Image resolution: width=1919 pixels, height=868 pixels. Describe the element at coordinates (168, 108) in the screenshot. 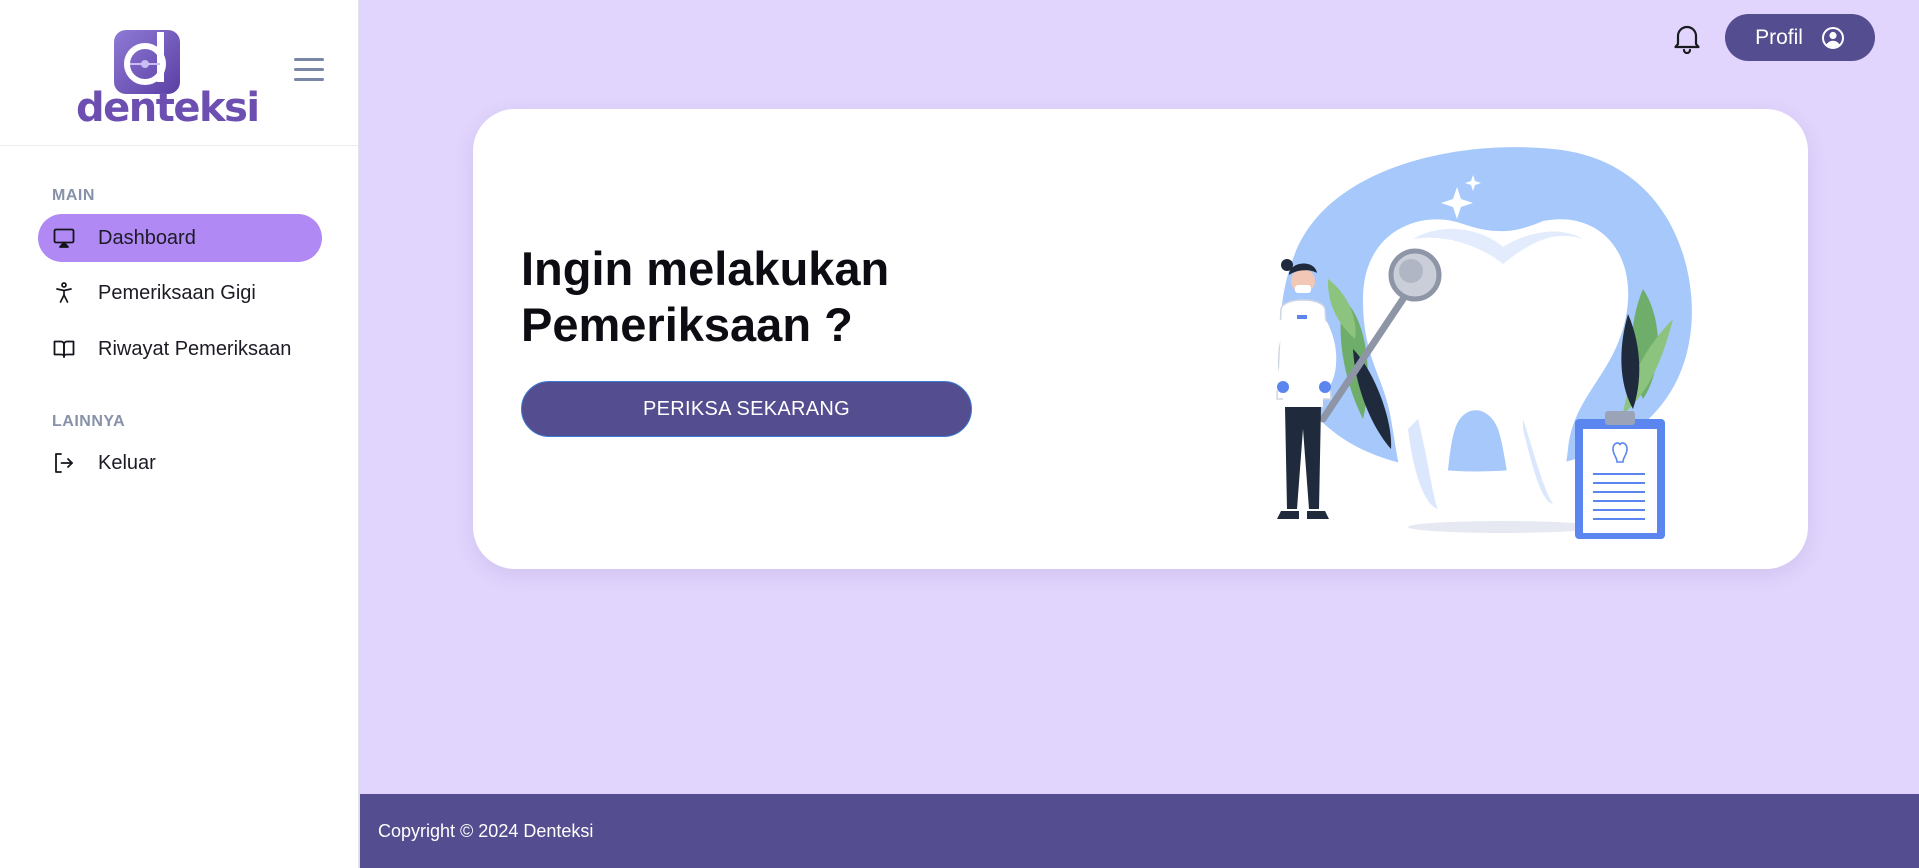

I see `brand-name: denteksi` at that location.